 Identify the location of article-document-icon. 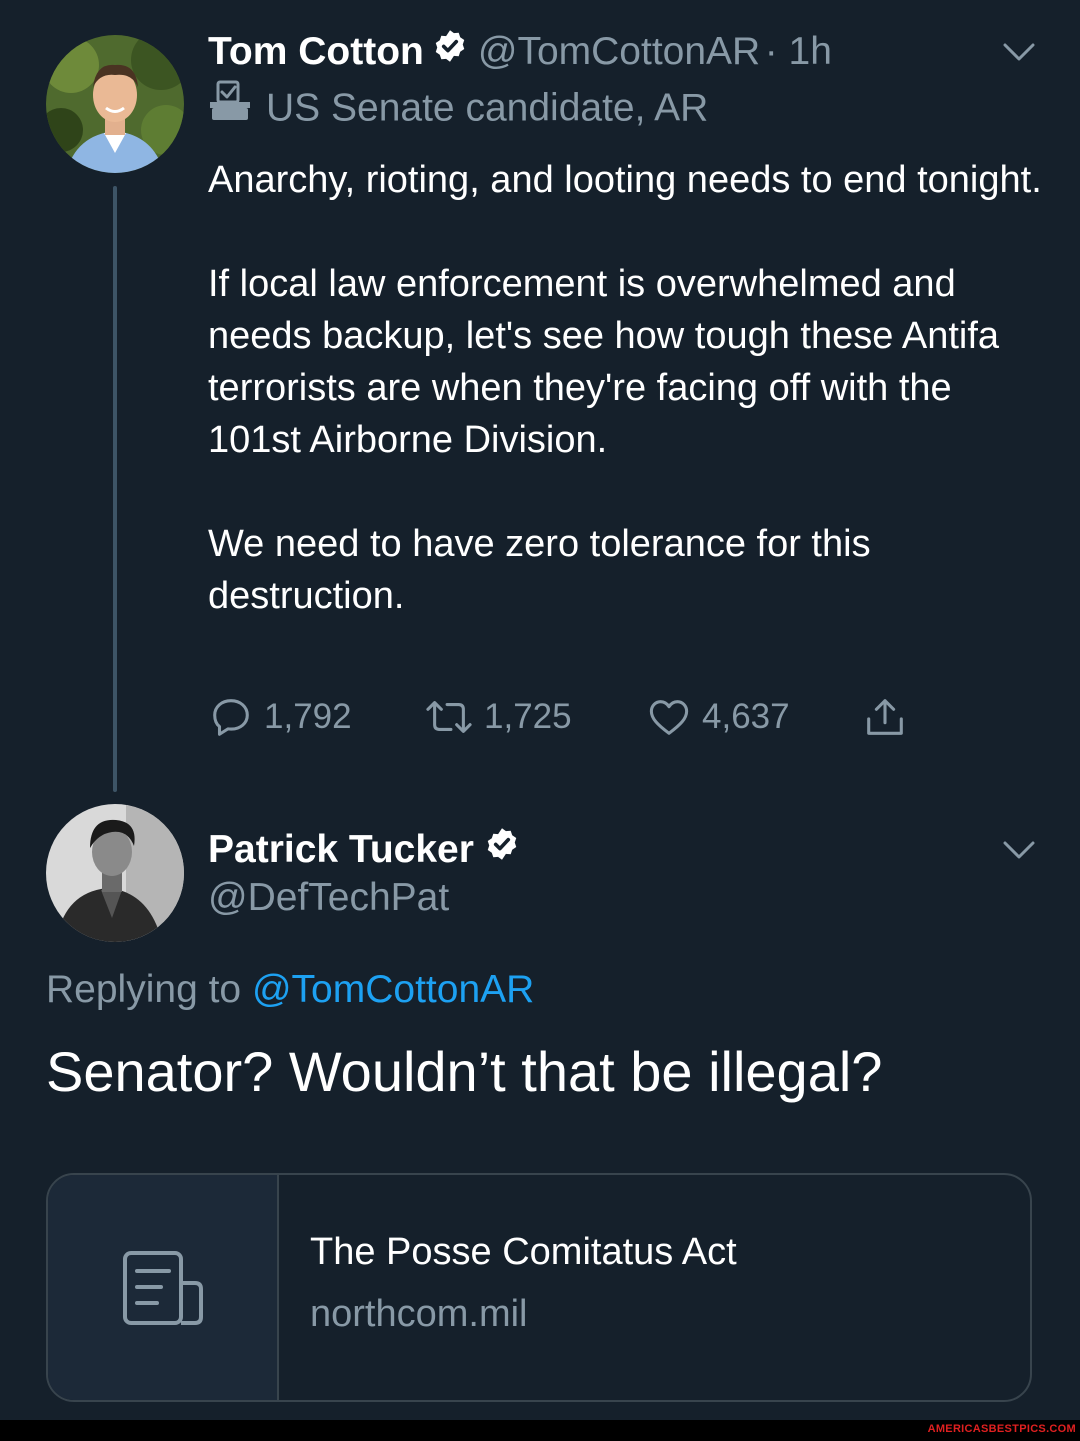
(162, 1287).